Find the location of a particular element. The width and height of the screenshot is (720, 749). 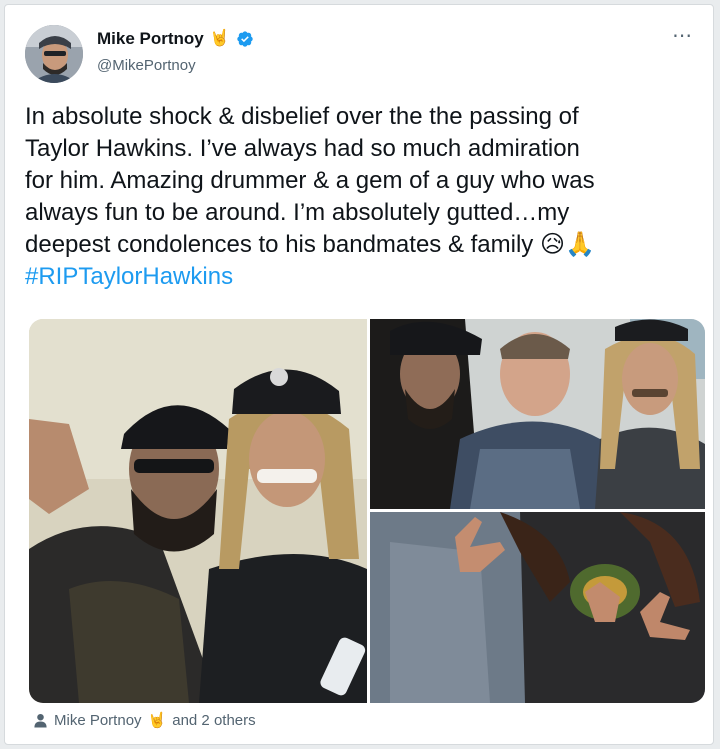

person-icon is located at coordinates (40, 720).